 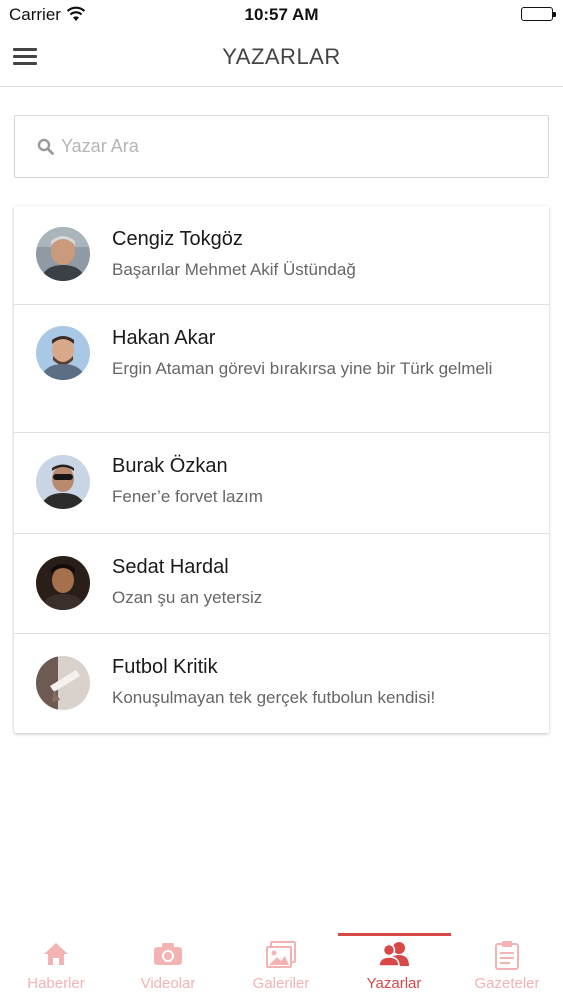 I want to click on tab-galeriler: Galeriler, so click(x=281, y=966).